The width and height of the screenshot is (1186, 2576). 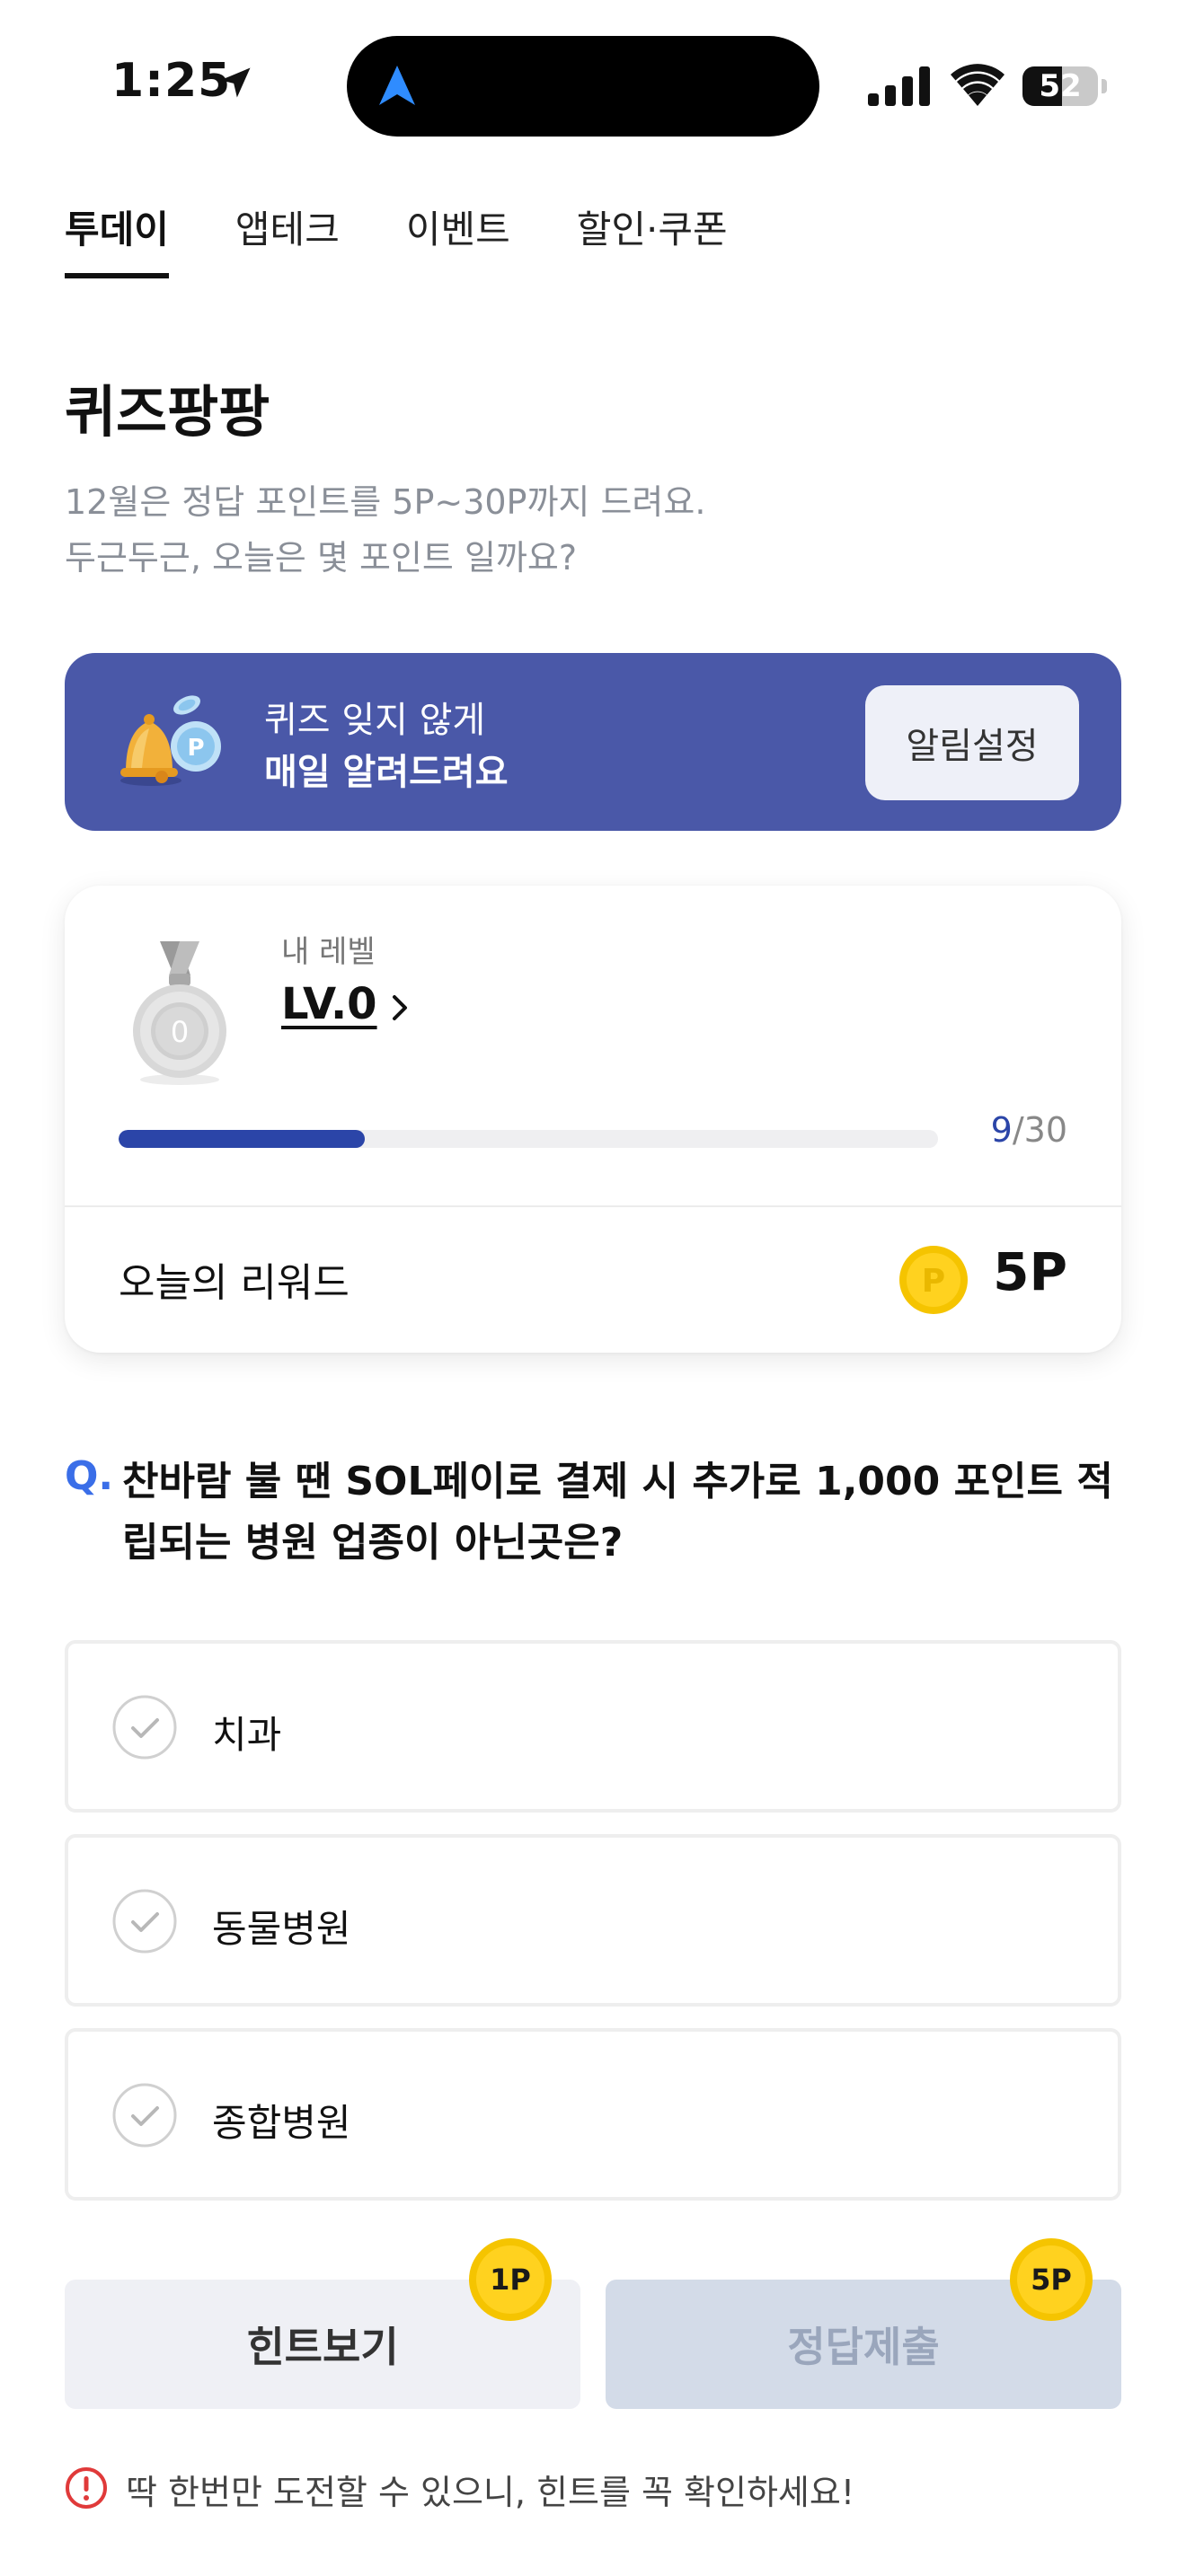 What do you see at coordinates (396, 239) in the screenshot?
I see `top-tabs: 투데이 앱테크 이벤트 할인·쿠폰` at bounding box center [396, 239].